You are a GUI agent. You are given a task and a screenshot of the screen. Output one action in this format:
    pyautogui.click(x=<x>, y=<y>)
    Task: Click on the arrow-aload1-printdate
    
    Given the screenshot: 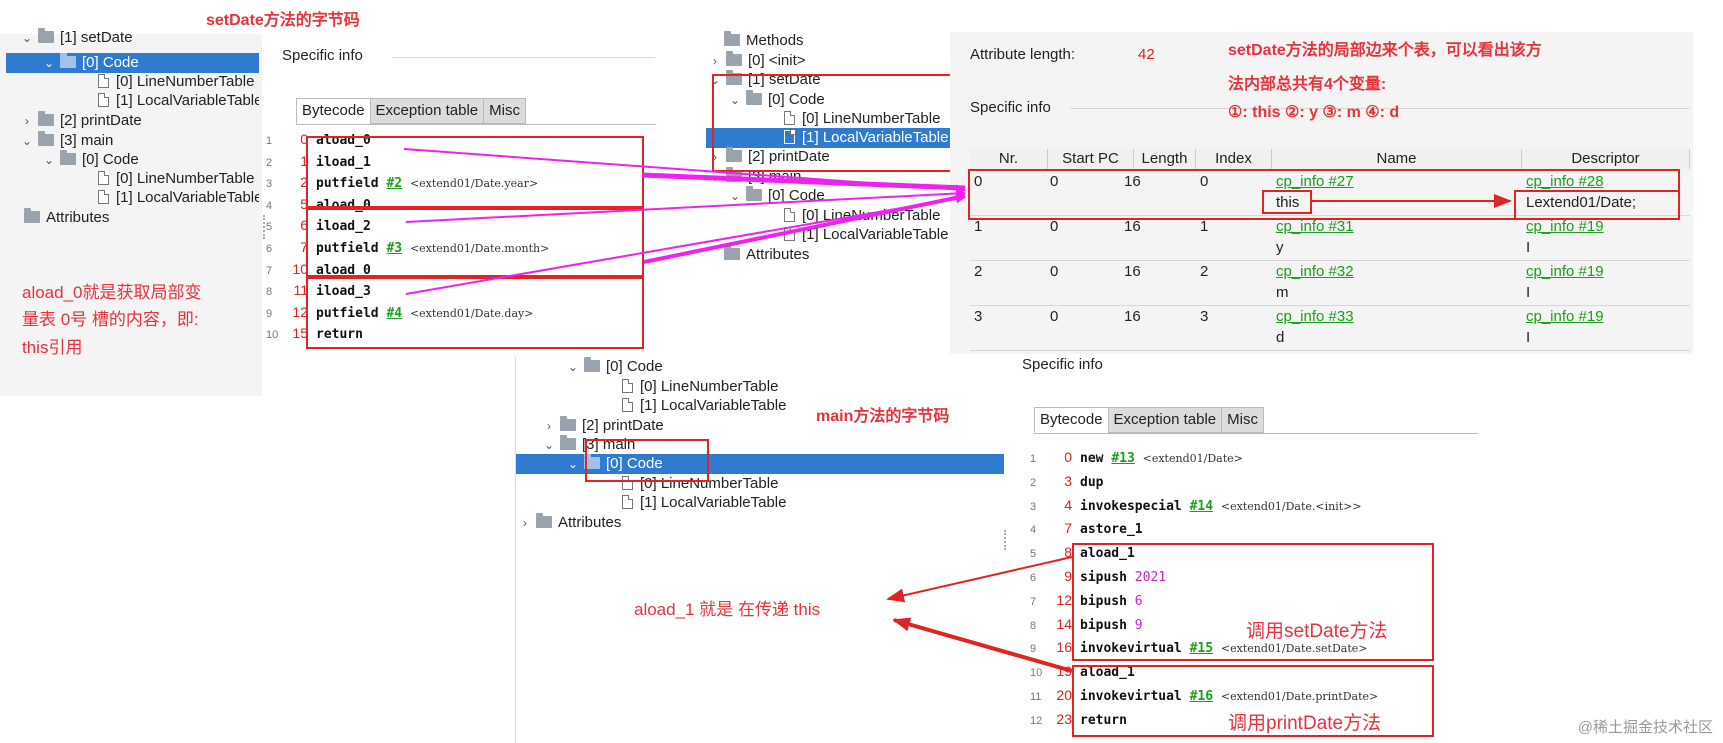 What is the action you would take?
    pyautogui.click(x=982, y=645)
    